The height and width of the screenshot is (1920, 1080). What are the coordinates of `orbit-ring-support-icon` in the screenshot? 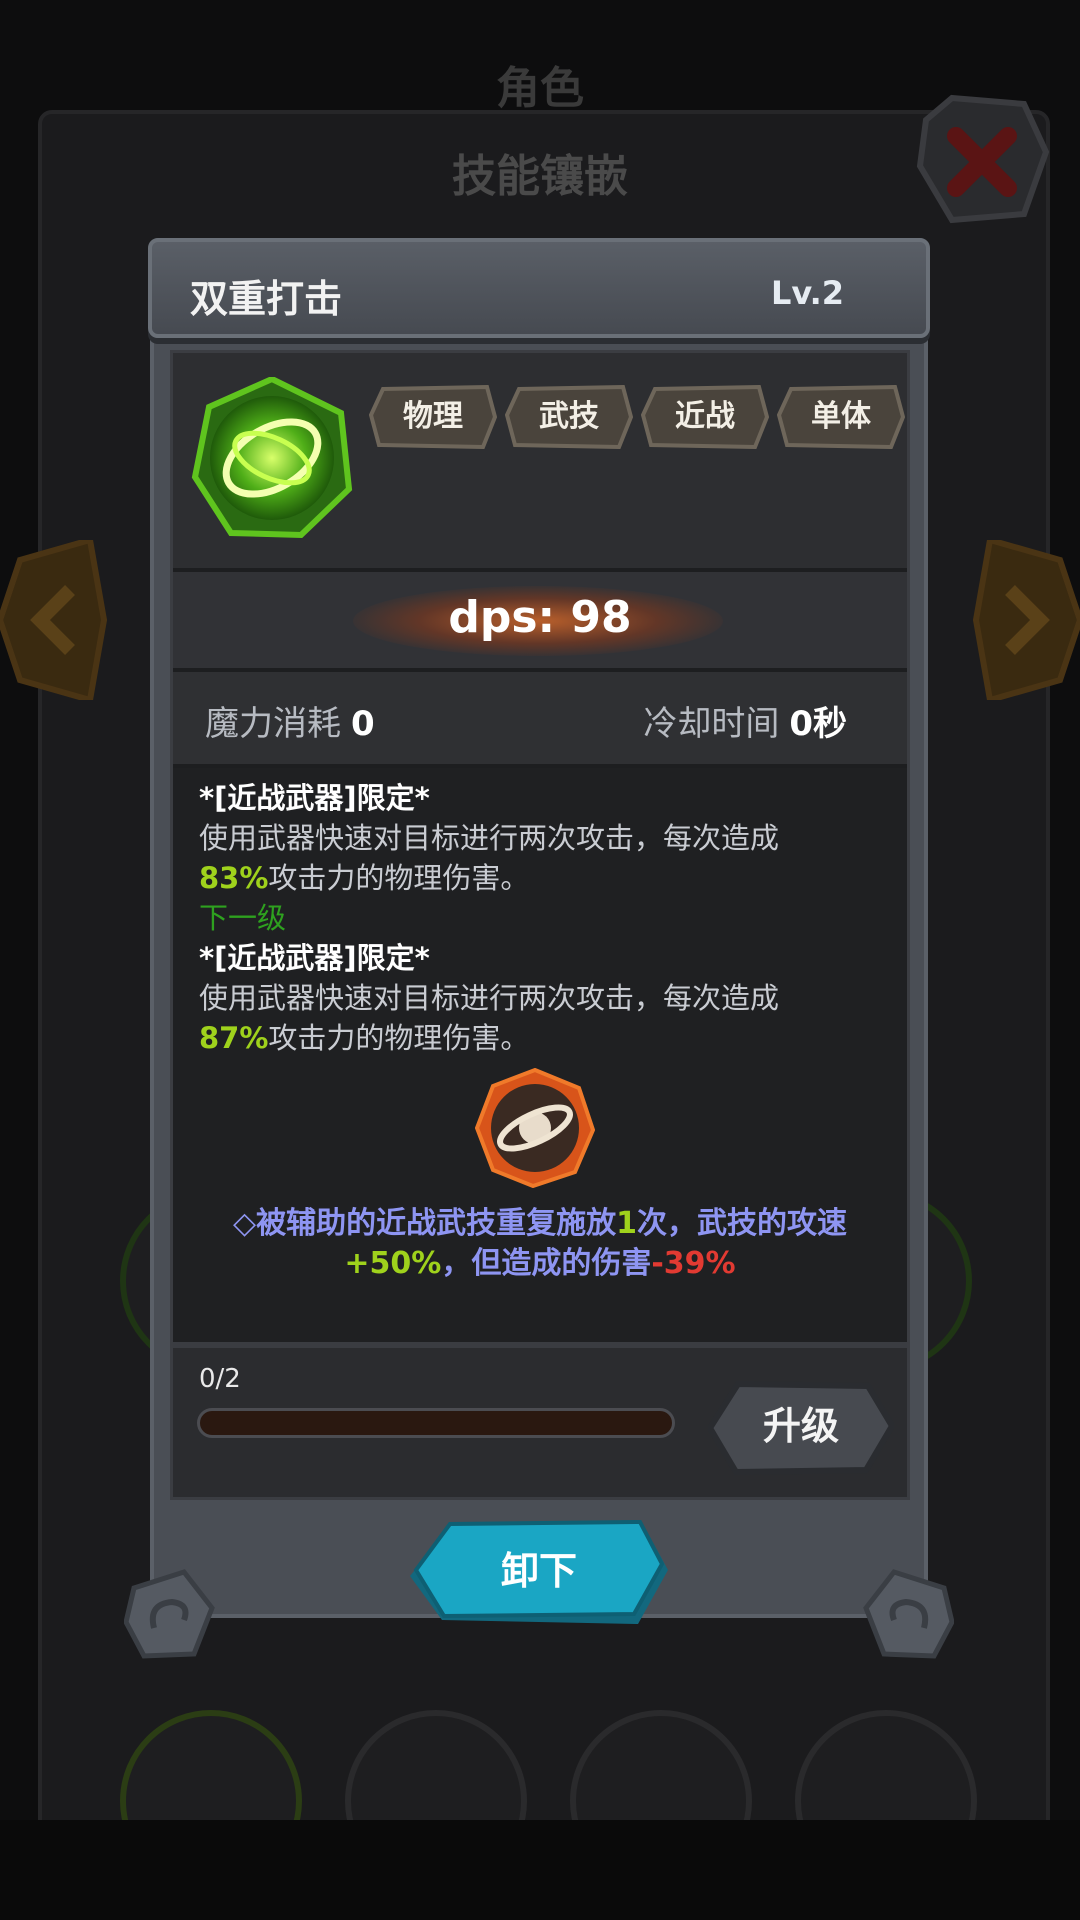 It's located at (535, 1128).